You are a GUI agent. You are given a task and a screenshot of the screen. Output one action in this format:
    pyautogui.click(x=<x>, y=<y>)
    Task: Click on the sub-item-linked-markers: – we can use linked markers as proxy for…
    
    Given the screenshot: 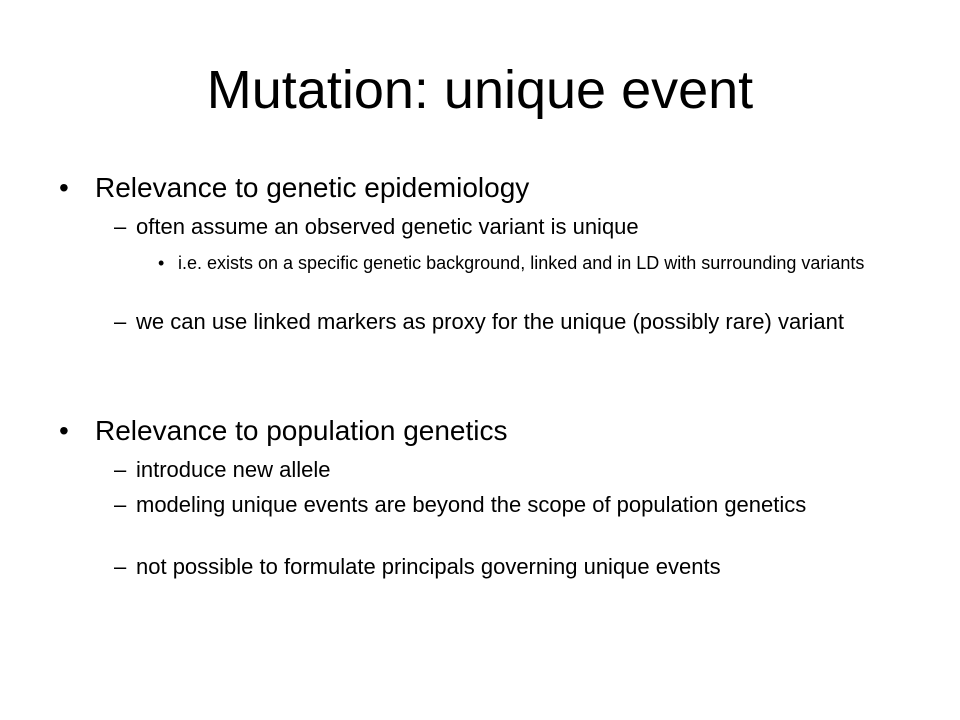 What is the action you would take?
    pyautogui.click(x=490, y=322)
    